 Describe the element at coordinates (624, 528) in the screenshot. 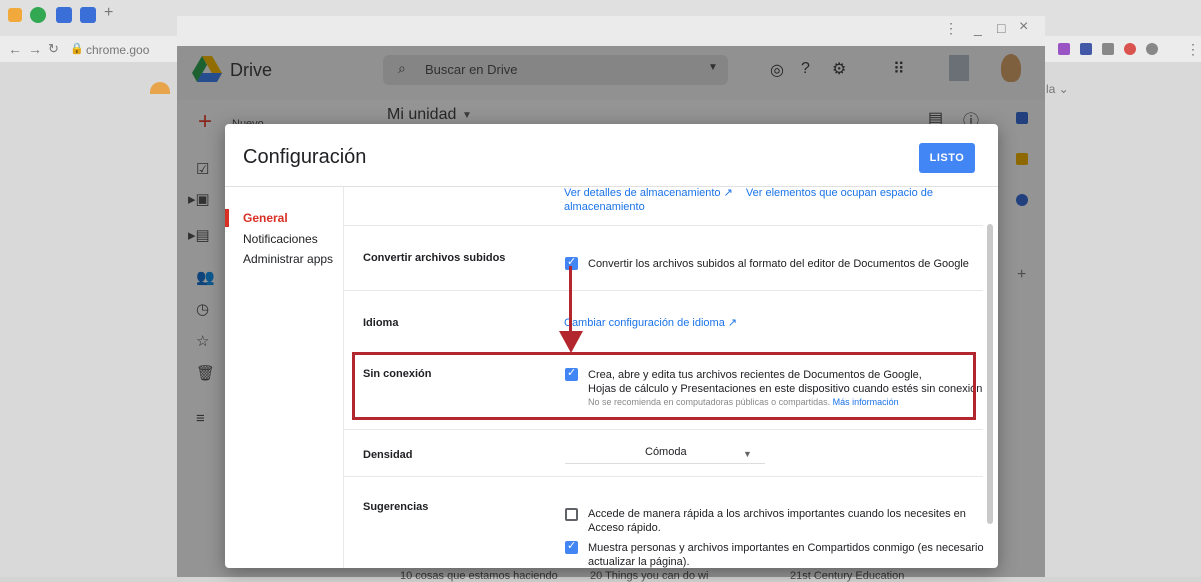

I see `quick-access-text-line2: Acceso rápido.` at that location.